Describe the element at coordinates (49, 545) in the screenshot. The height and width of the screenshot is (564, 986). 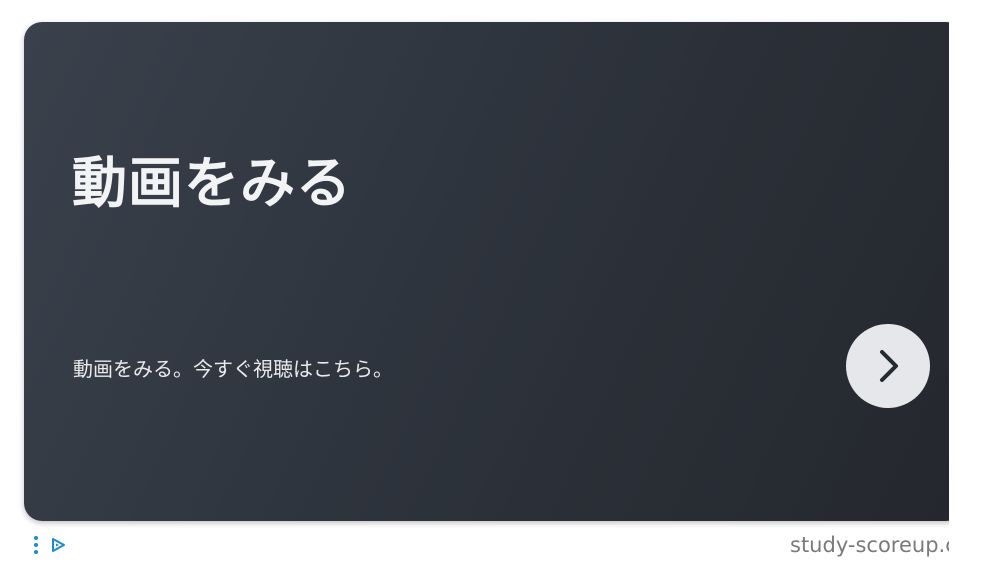
I see `ad-footer-icons` at that location.